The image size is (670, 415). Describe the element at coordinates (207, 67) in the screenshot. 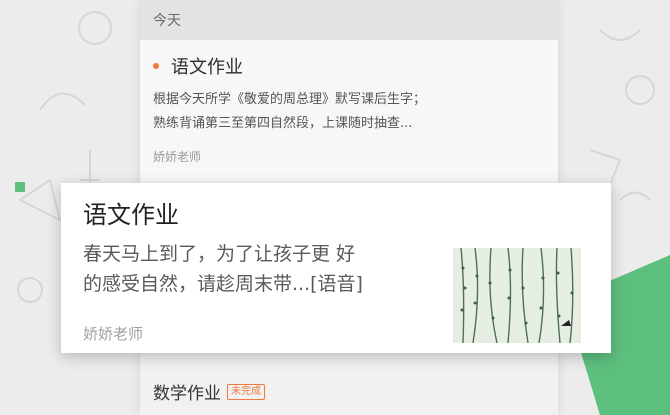

I see `homework-card-title: 语文作业` at that location.